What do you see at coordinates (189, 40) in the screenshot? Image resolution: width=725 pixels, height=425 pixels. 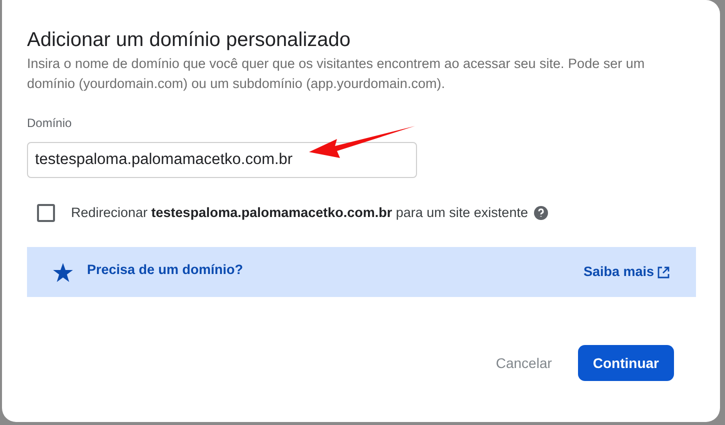 I see `dialog-title: Adicionar um domínio personalizado` at bounding box center [189, 40].